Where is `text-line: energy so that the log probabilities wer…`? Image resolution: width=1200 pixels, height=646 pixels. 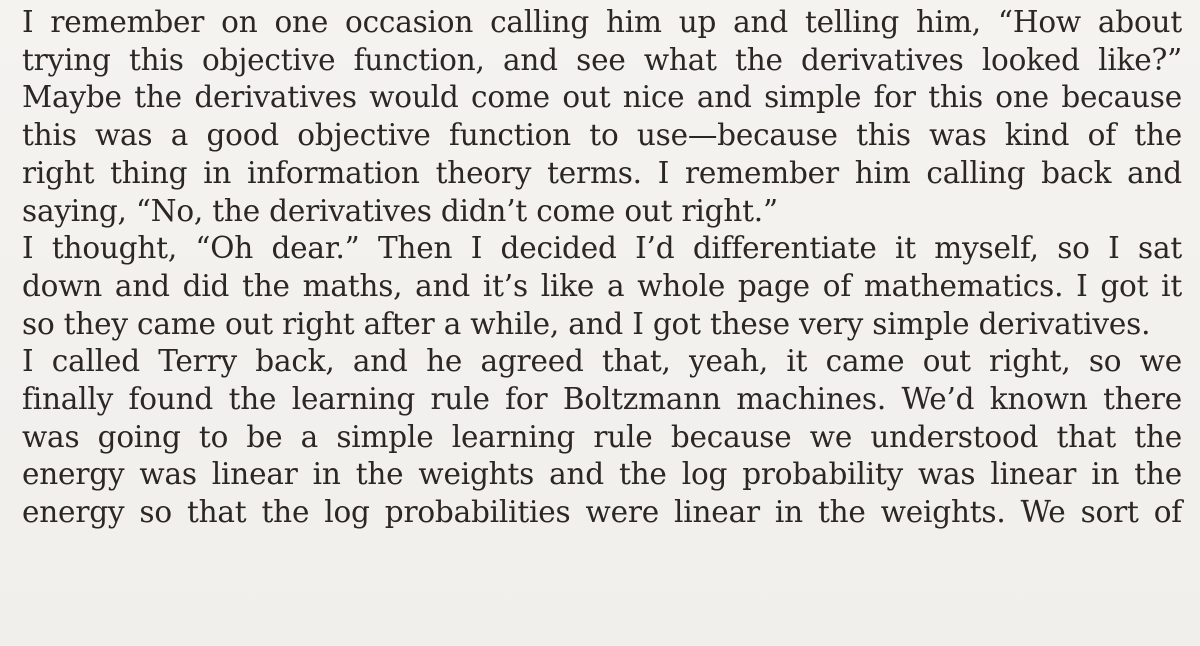 text-line: energy so that the log probabilities wer… is located at coordinates (602, 512).